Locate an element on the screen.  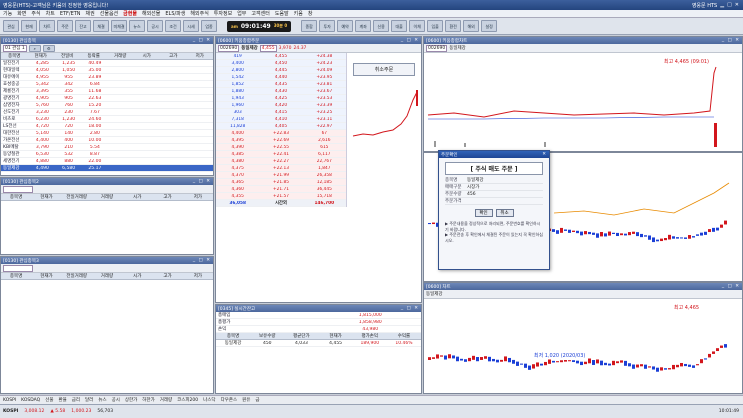
taskbar-item: KOSPI is located at coordinates (9, 400).